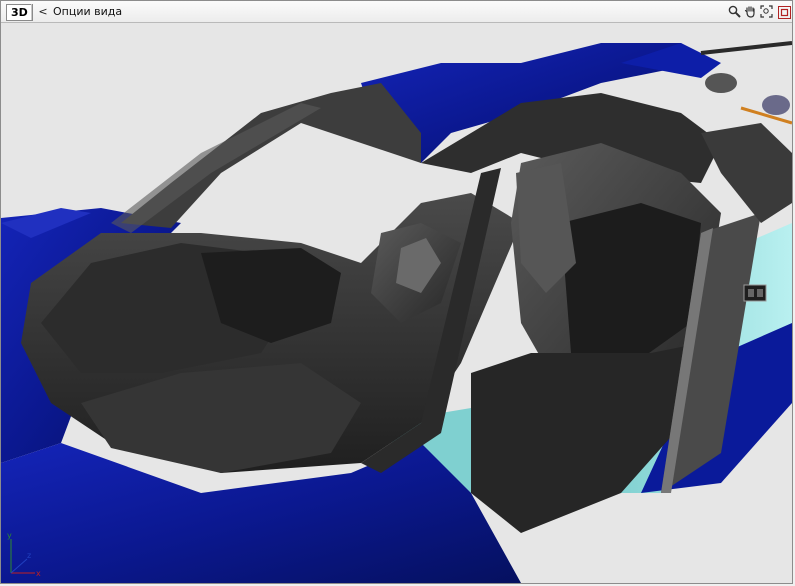 The image size is (795, 586). I want to click on toolbar-separator, so click(31, 12).